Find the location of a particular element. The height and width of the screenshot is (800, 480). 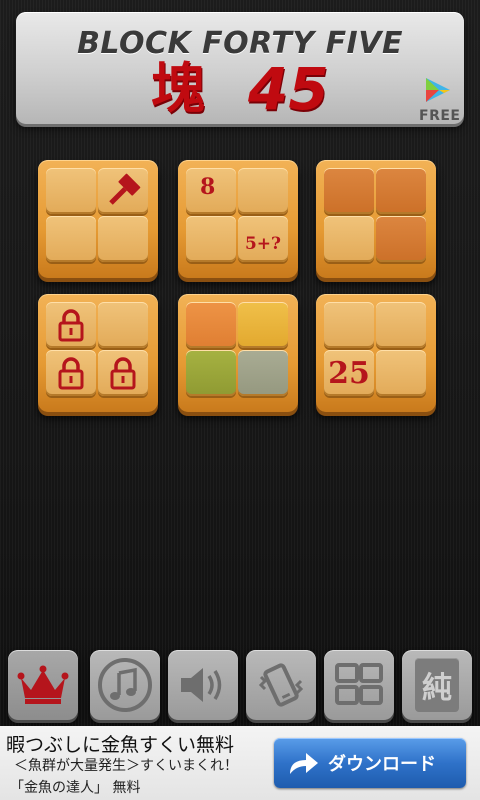

music-icon is located at coordinates (125, 685).